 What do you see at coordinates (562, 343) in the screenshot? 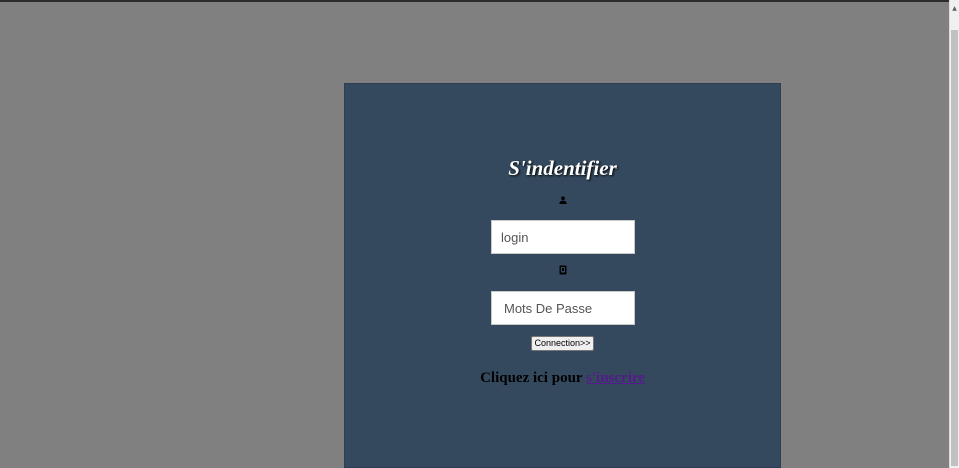
I see `connection-button: Connection>>` at bounding box center [562, 343].